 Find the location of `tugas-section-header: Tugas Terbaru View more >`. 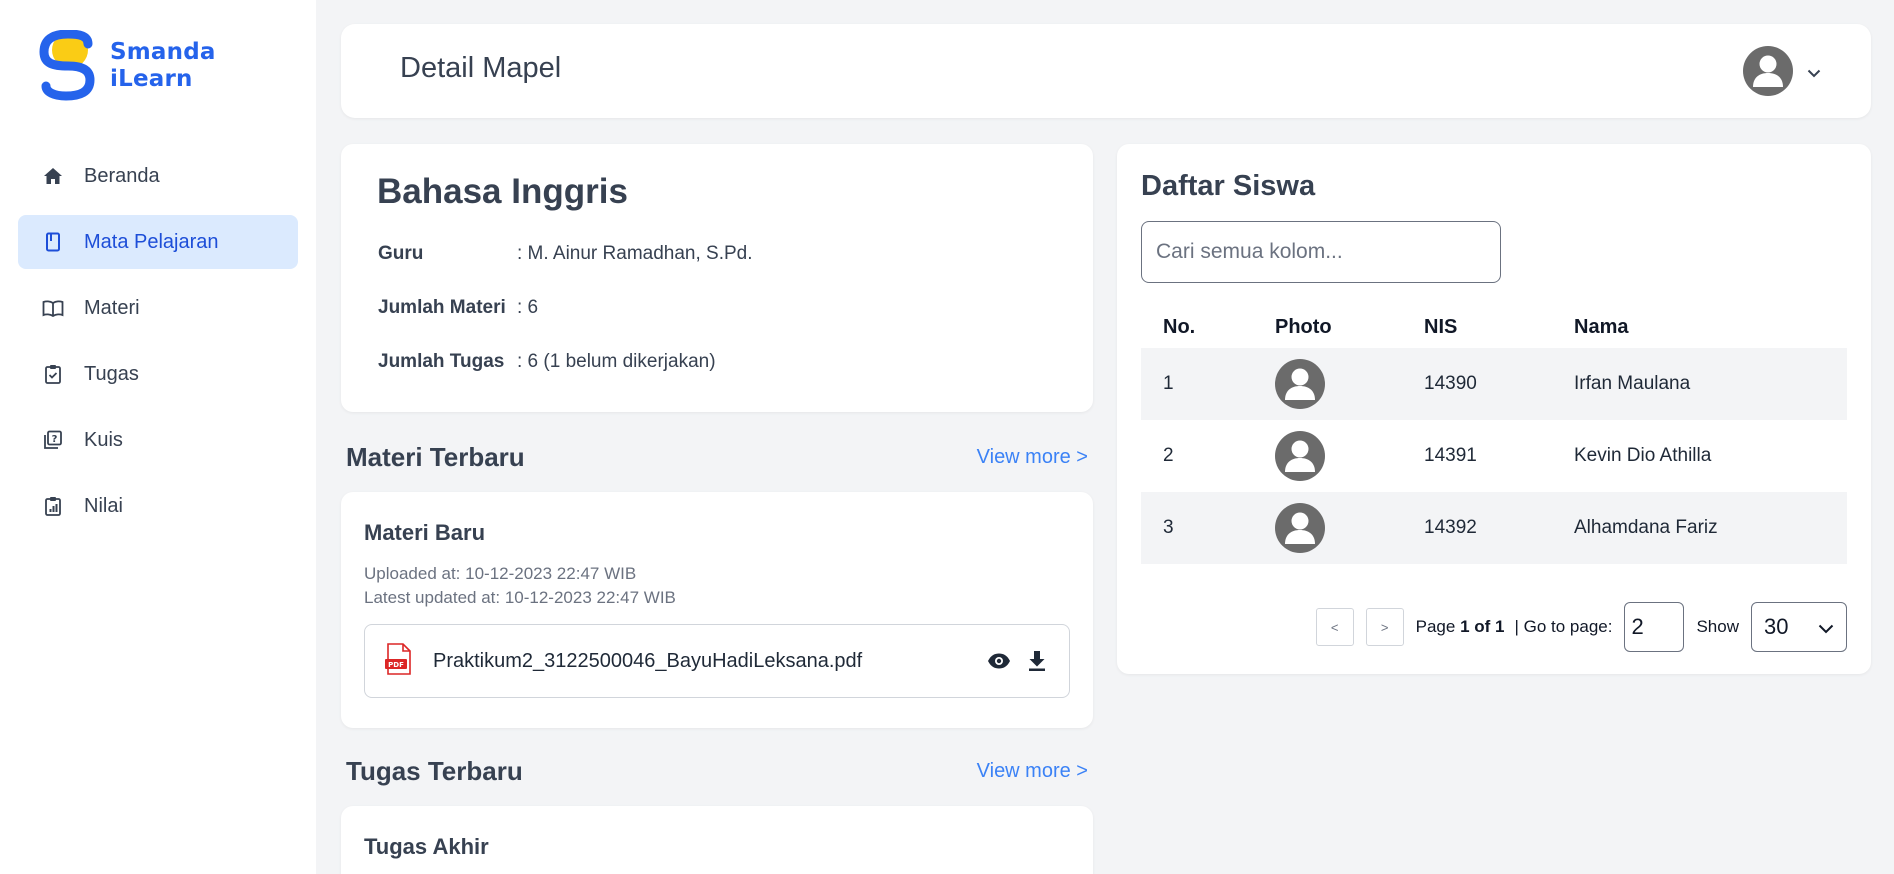

tugas-section-header: Tugas Terbaru View more > is located at coordinates (717, 771).